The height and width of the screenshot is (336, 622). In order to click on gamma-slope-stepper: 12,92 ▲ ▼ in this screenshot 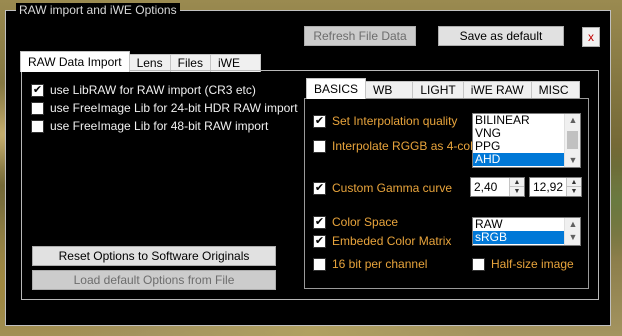, I will do `click(555, 187)`.